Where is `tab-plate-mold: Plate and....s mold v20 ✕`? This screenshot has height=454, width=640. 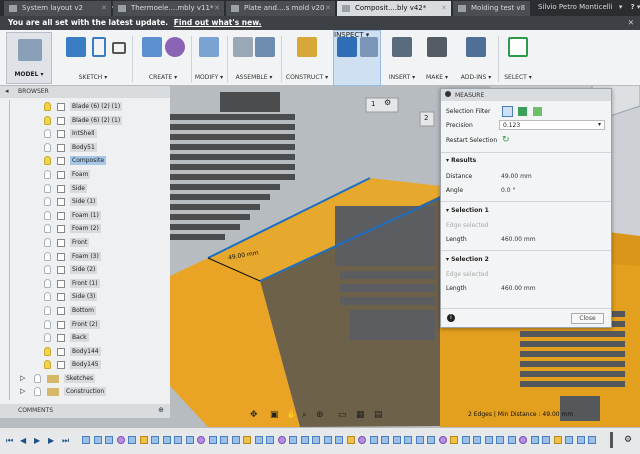 tab-plate-mold: Plate and....s mold v20 ✕ is located at coordinates (281, 8).